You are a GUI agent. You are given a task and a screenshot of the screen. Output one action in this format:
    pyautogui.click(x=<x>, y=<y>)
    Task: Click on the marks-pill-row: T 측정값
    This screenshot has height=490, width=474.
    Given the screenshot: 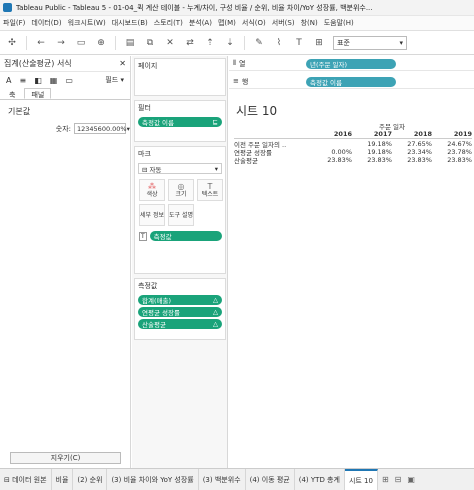 What is the action you would take?
    pyautogui.click(x=180, y=236)
    